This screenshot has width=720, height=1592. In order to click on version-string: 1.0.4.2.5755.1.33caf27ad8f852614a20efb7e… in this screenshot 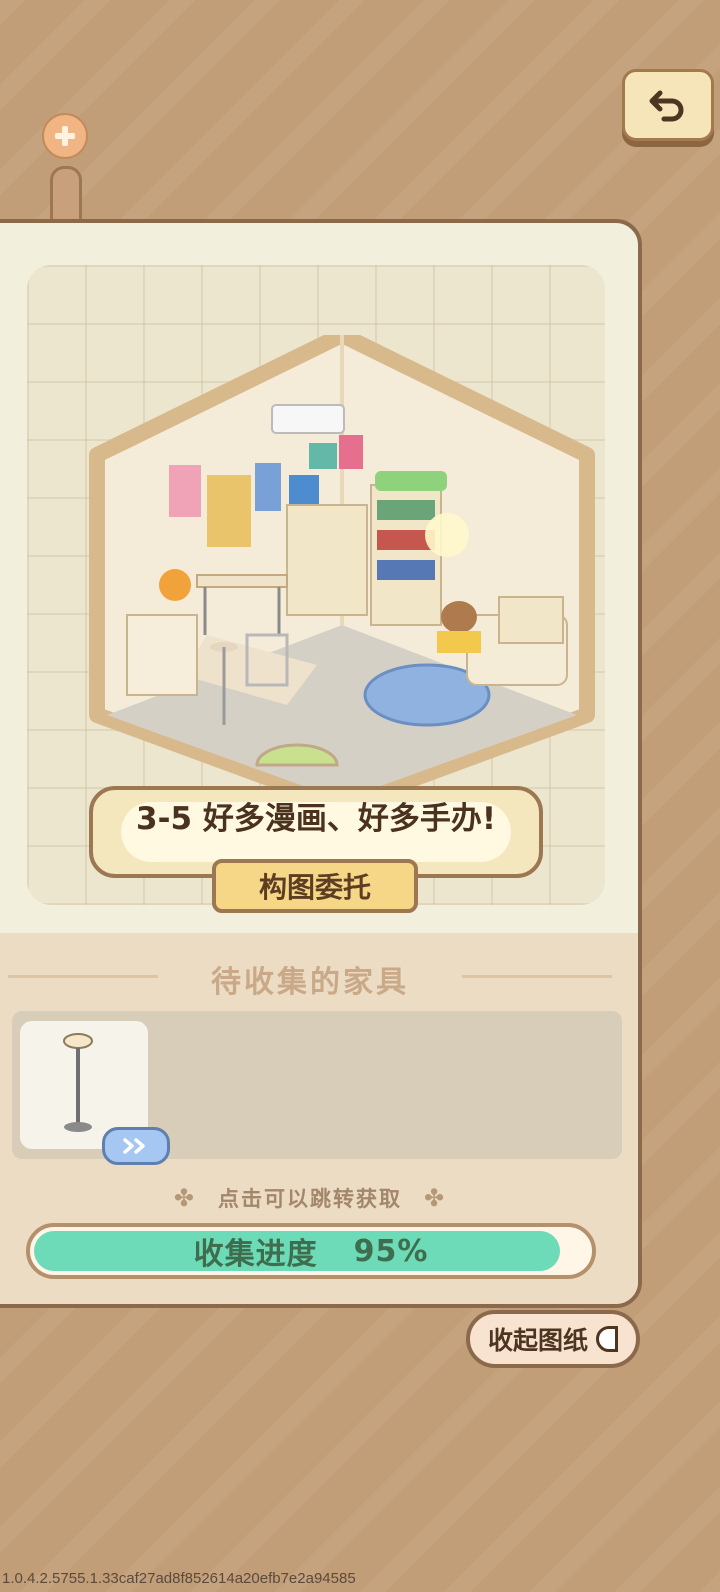, I will do `click(179, 1578)`.